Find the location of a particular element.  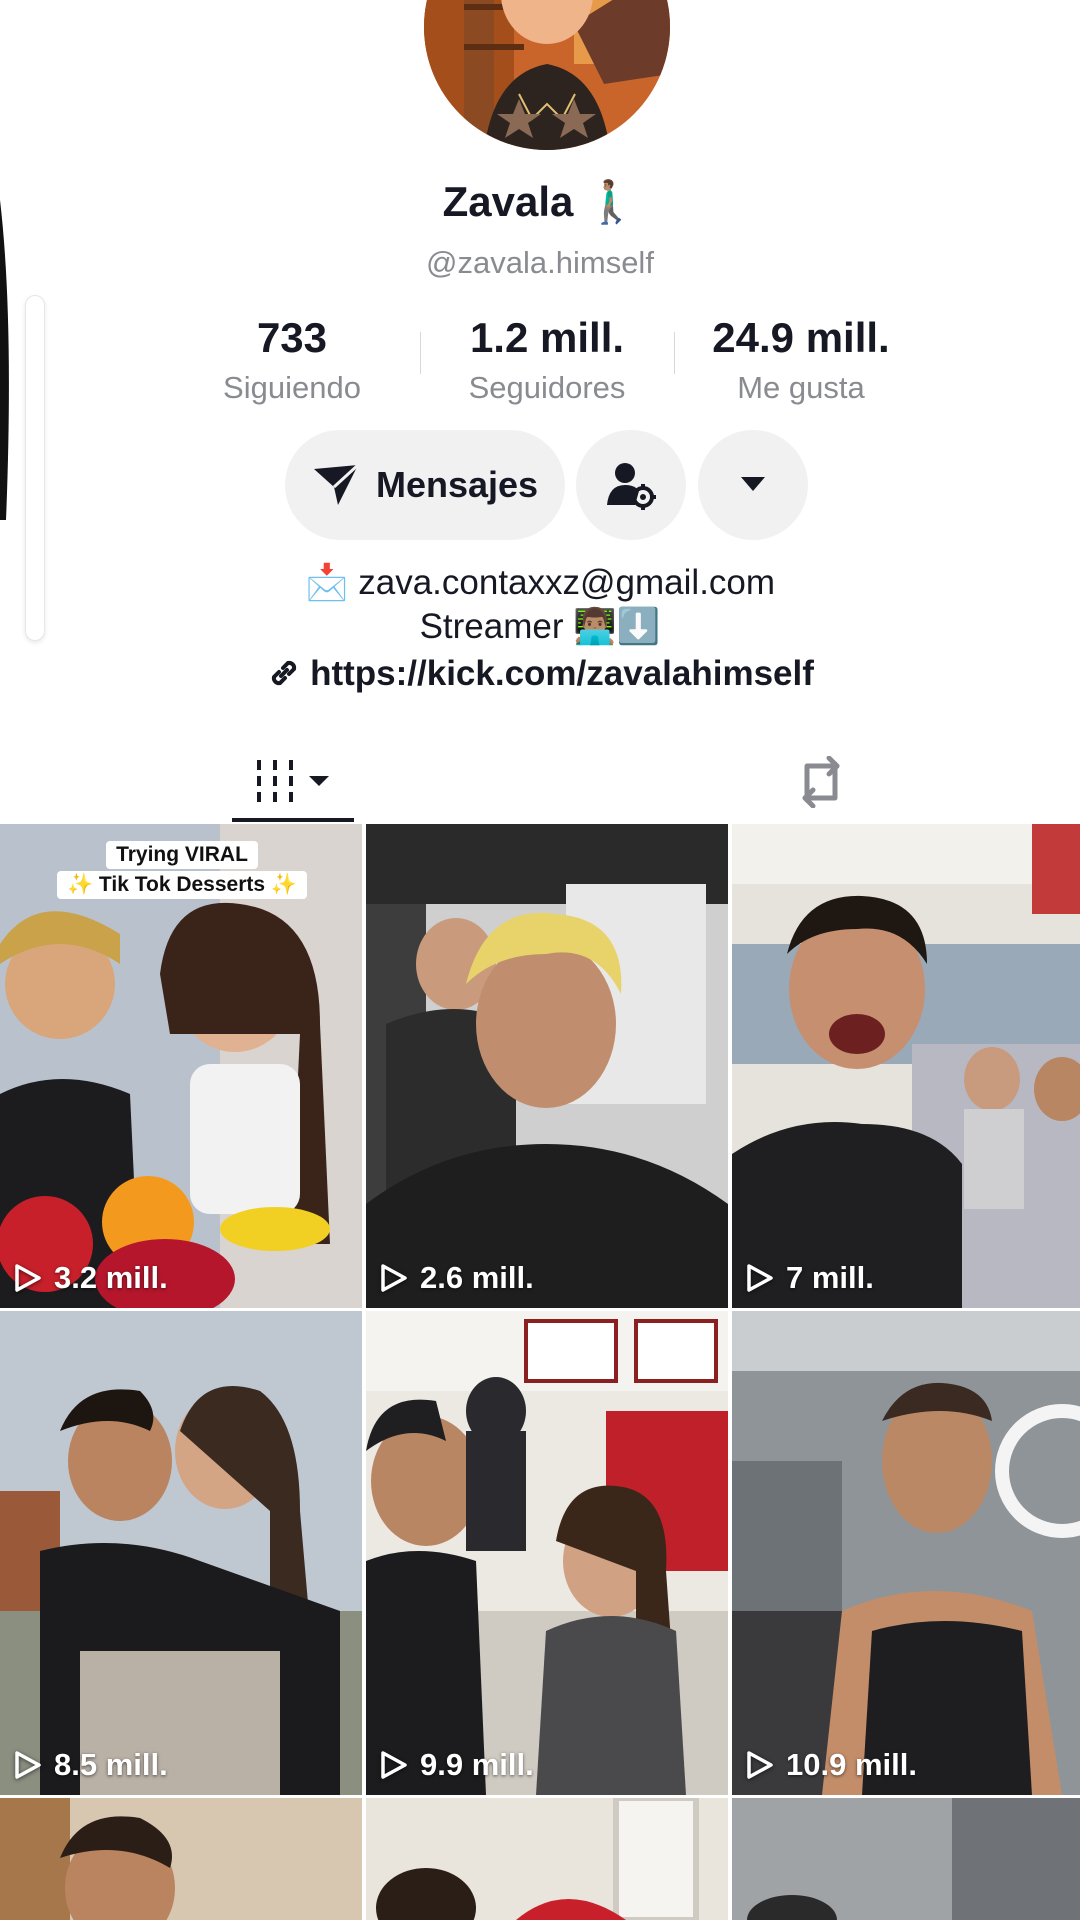

view-count-text: 7 mill. is located at coordinates (830, 1277).